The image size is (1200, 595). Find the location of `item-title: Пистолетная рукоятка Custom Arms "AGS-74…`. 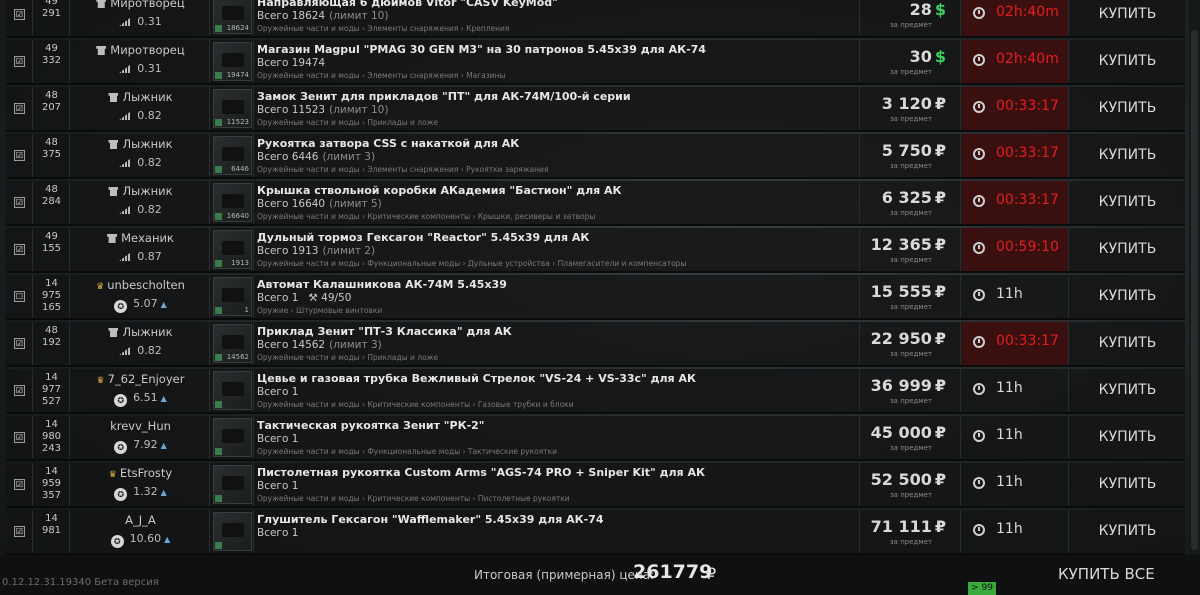

item-title: Пистолетная рукоятка Custom Arms "AGS-74… is located at coordinates (481, 472).